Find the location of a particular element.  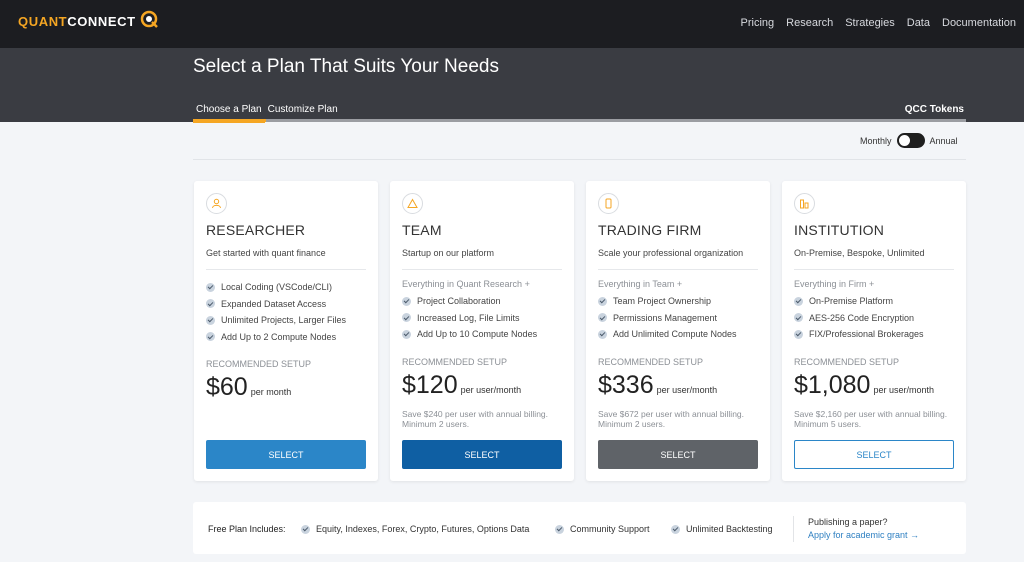

plan-desc: Scale your professional organization is located at coordinates (671, 253).